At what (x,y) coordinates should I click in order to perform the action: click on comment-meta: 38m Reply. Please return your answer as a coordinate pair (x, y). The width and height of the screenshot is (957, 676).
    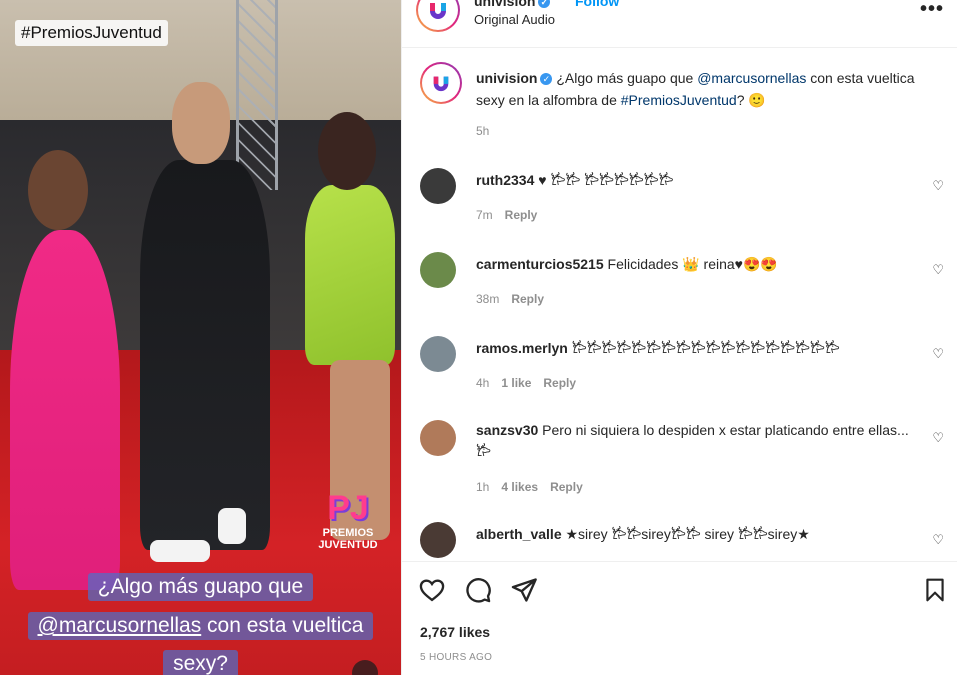
    Looking at the image, I should click on (516, 299).